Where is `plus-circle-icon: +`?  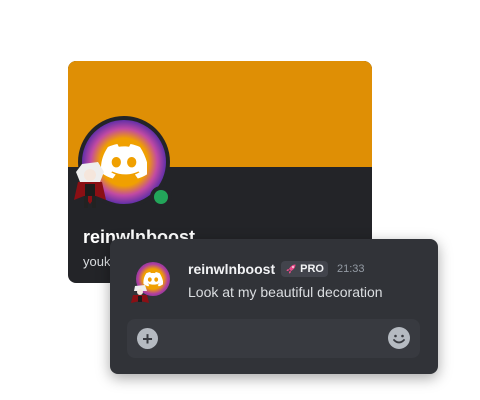 plus-circle-icon: + is located at coordinates (147, 338).